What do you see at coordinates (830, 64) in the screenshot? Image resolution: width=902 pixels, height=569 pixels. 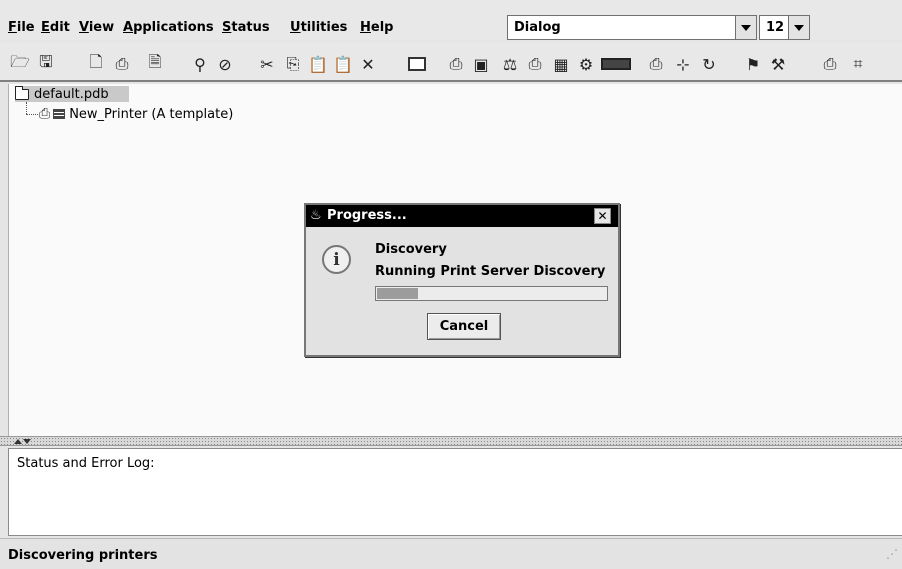 I see `printer-id-icon: ⎙` at bounding box center [830, 64].